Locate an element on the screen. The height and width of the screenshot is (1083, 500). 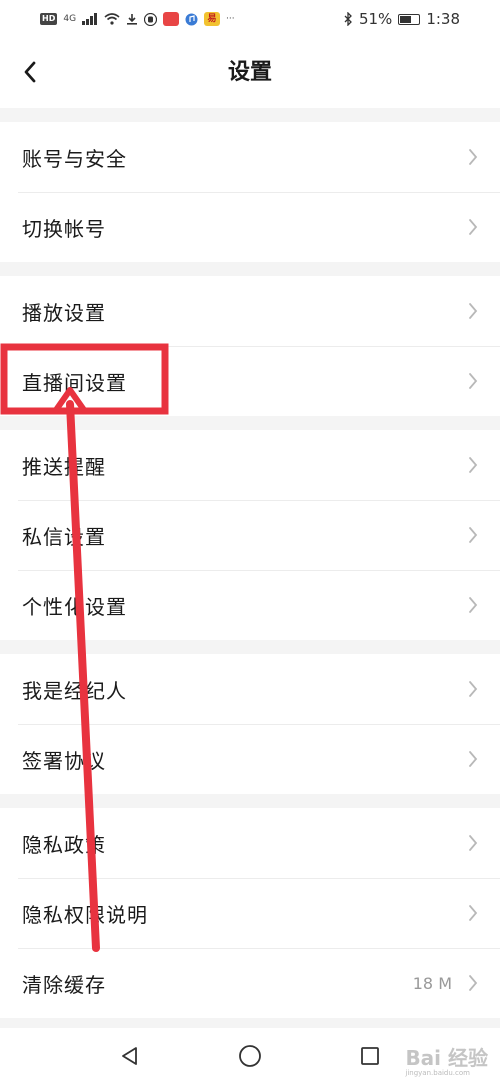
network-type: 4G is located at coordinates (70, 19).